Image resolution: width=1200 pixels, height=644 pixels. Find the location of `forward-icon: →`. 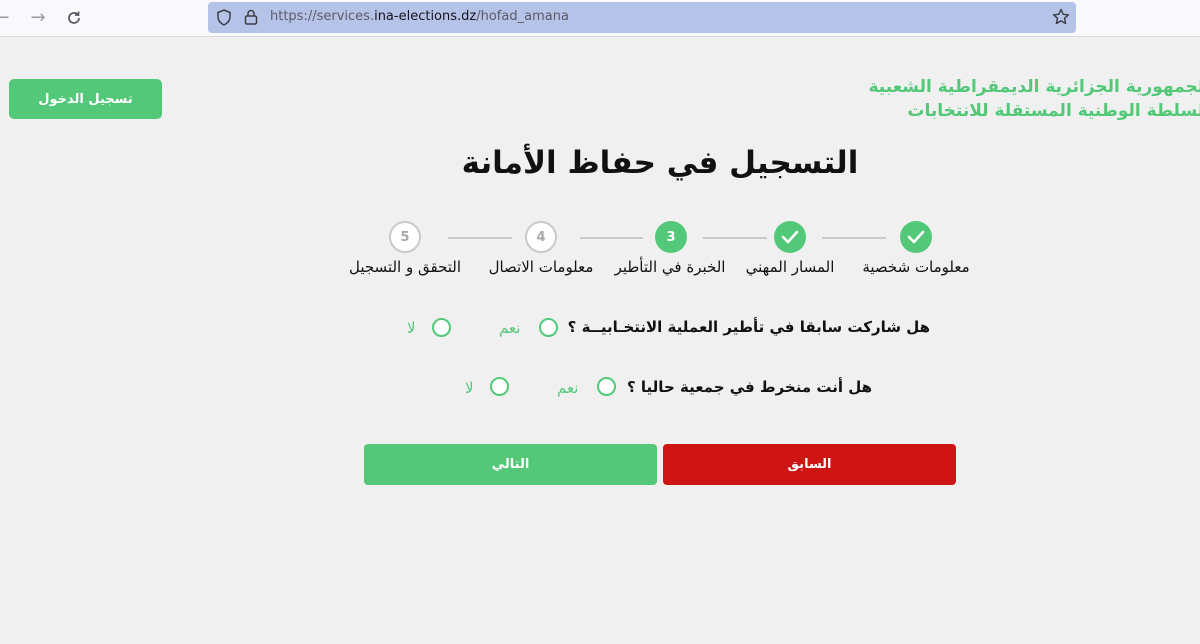

forward-icon: → is located at coordinates (38, 18).